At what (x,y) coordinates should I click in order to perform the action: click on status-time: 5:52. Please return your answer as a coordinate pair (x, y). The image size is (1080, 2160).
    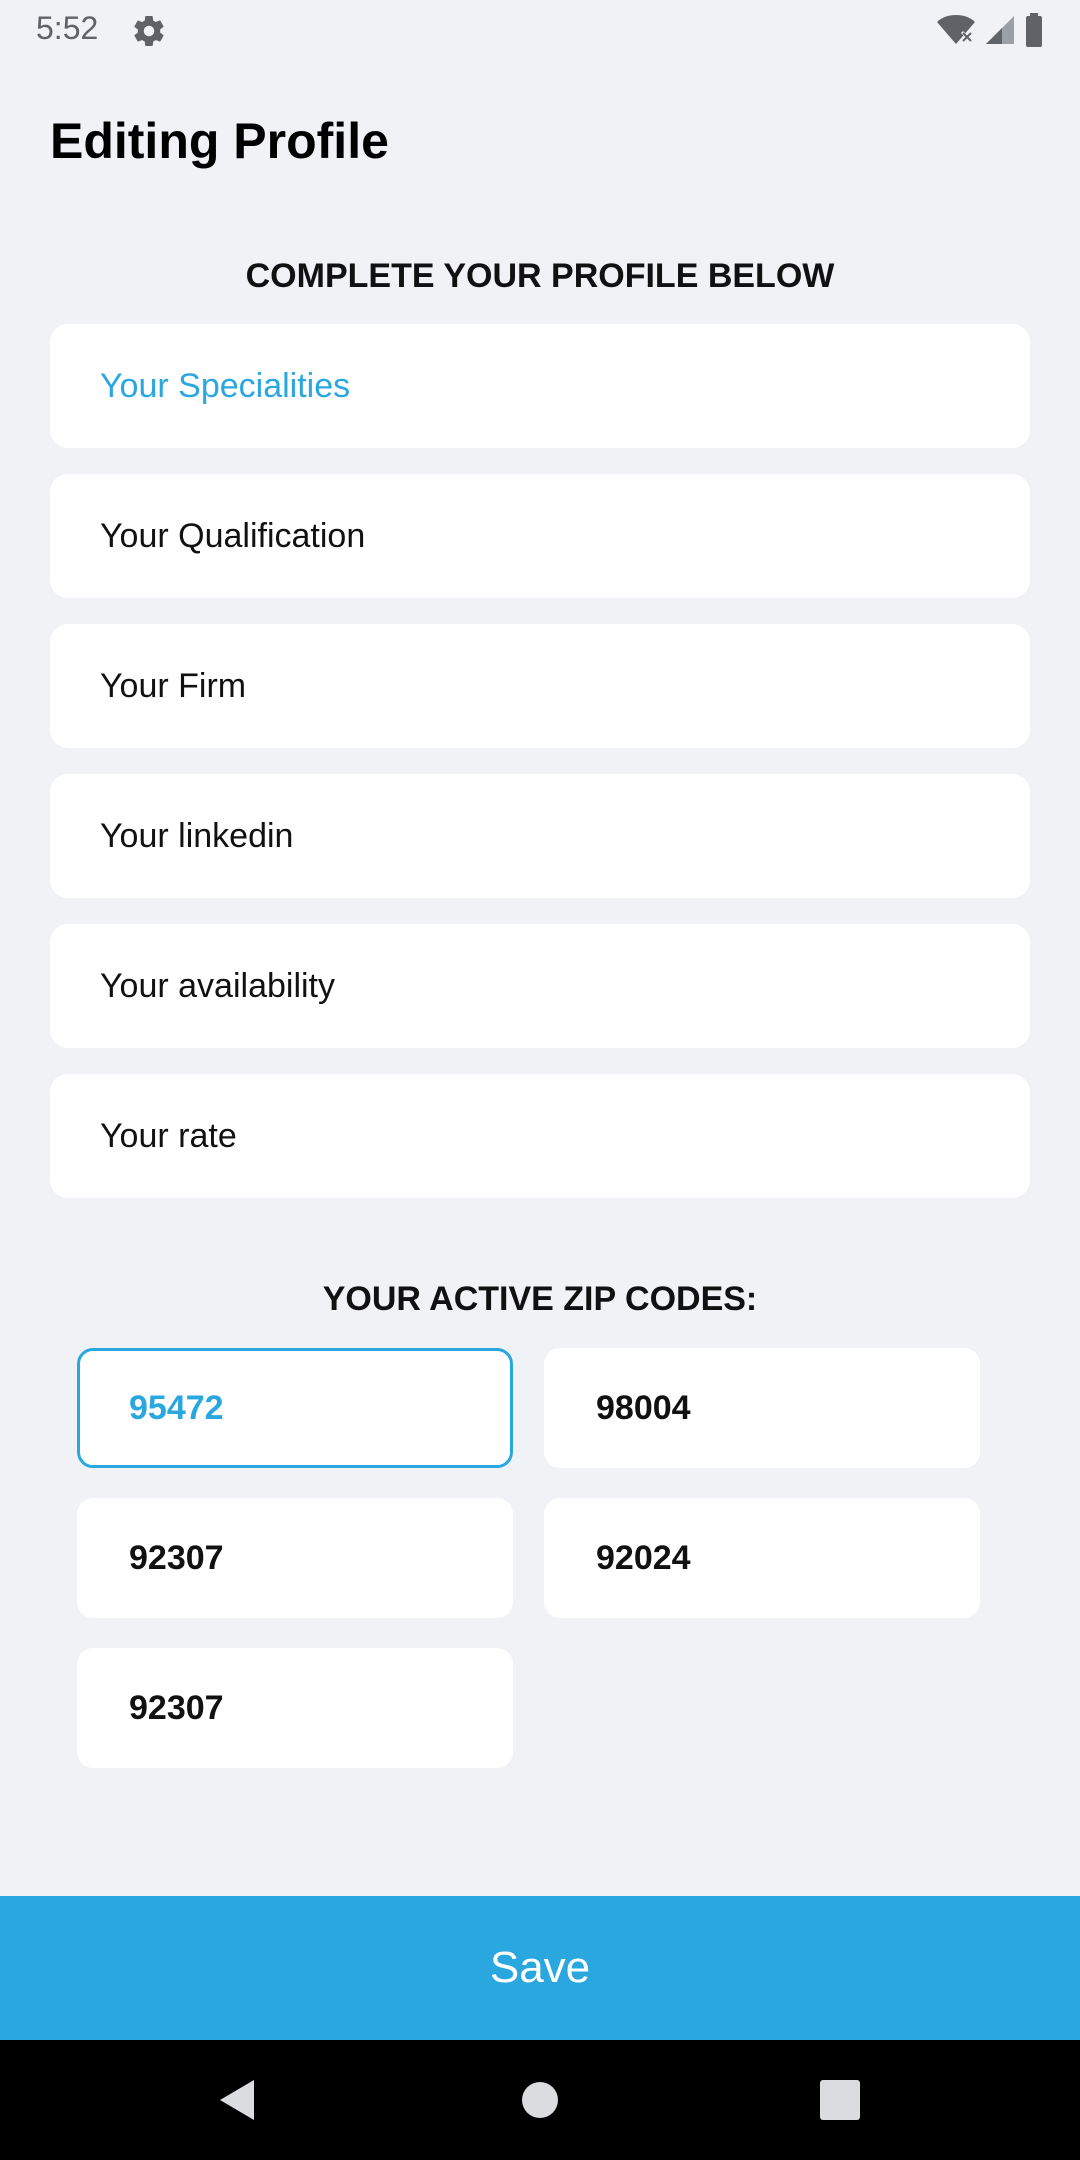
    Looking at the image, I should click on (67, 28).